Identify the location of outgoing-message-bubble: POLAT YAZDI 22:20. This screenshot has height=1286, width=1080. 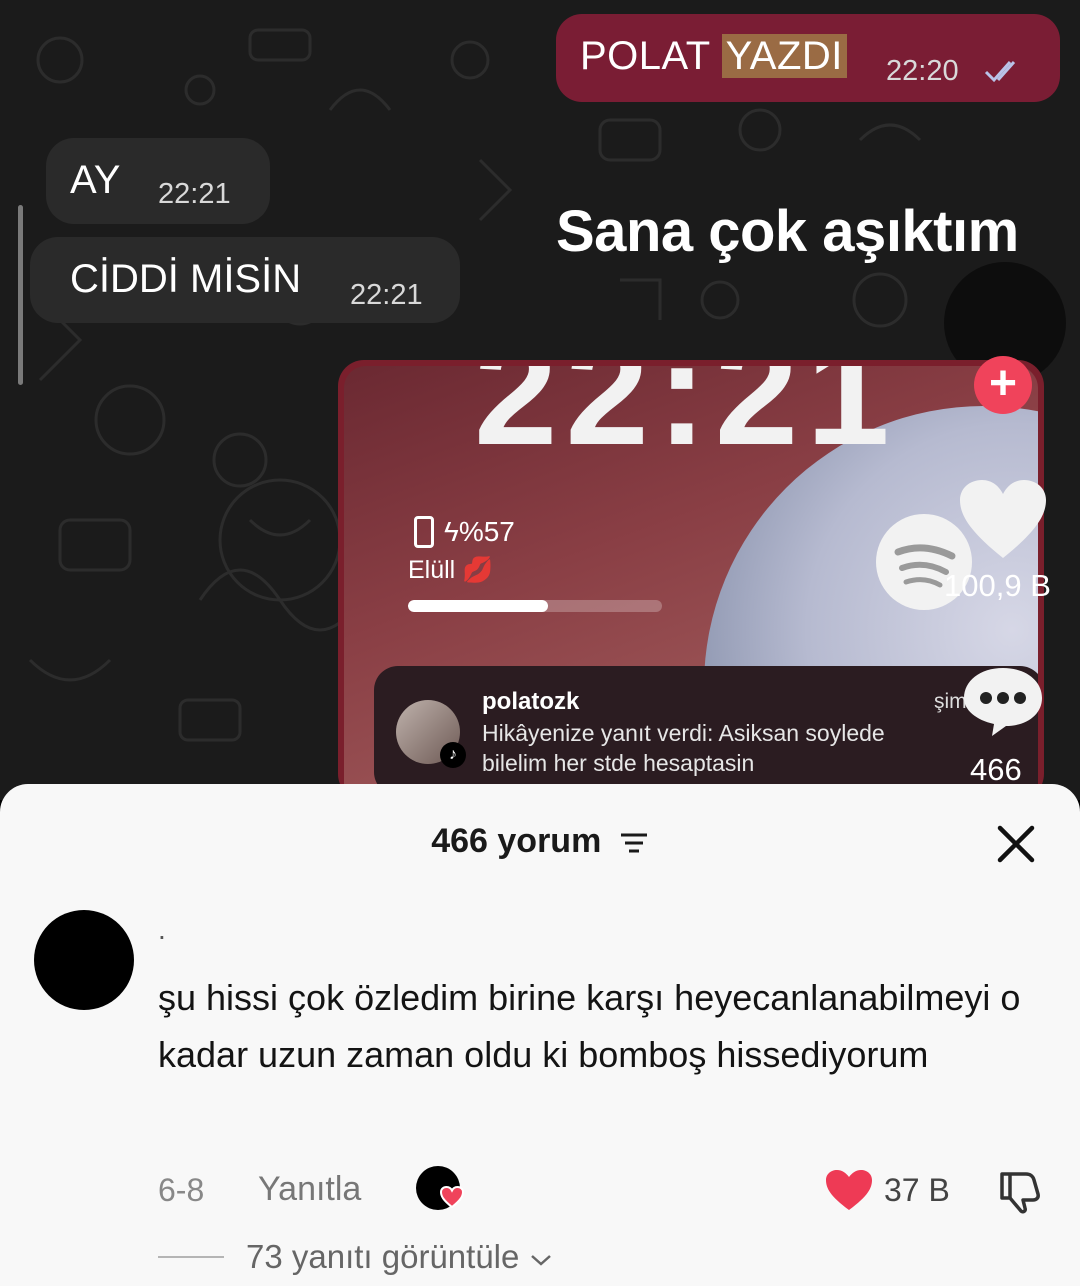
(808, 58).